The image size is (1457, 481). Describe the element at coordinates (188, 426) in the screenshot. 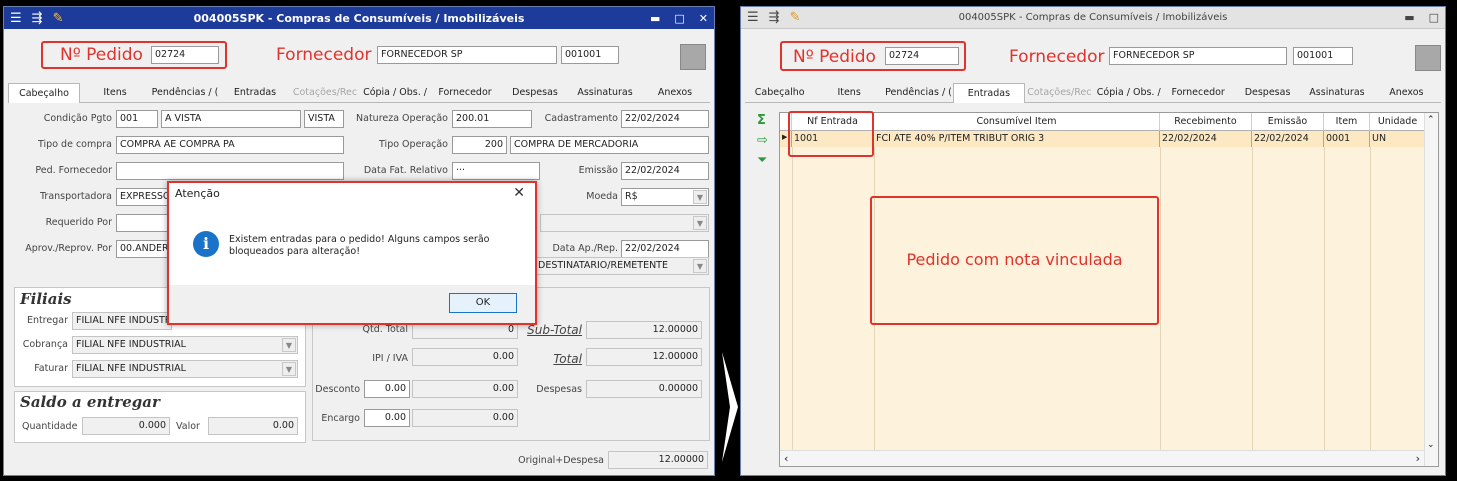

I see `valor-label: Valor` at that location.